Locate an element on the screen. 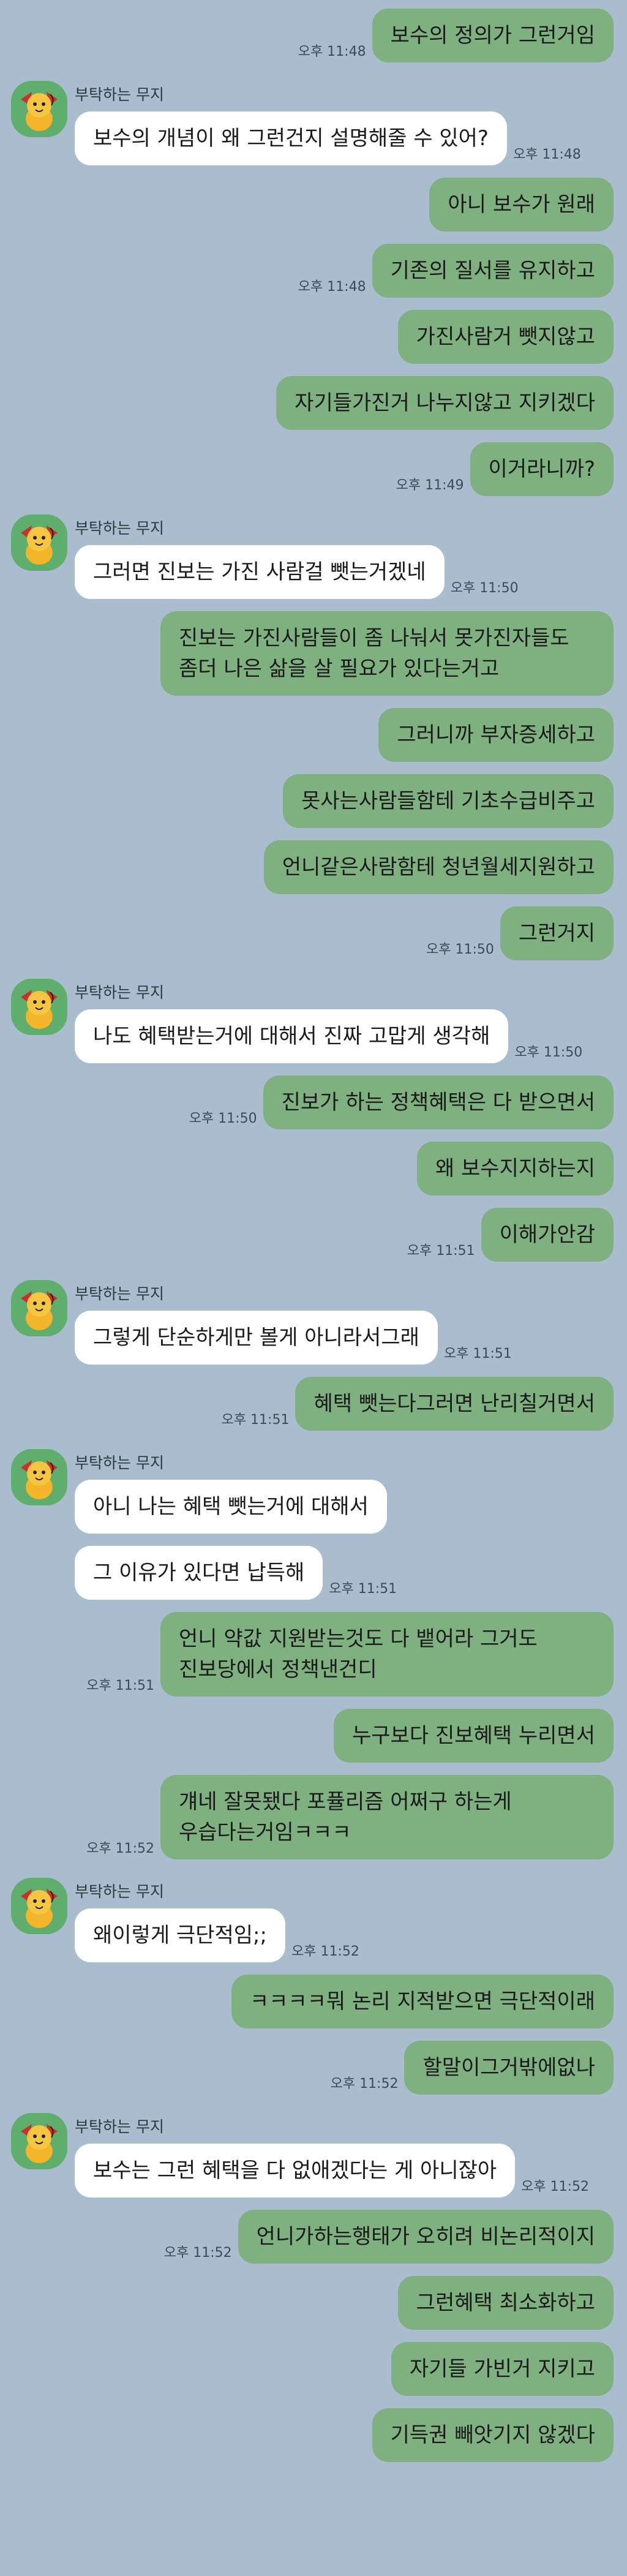 The width and height of the screenshot is (627, 2576). message-row-received: 아니 나는 혜택 뺏는거에 대해서 is located at coordinates (313, 1507).